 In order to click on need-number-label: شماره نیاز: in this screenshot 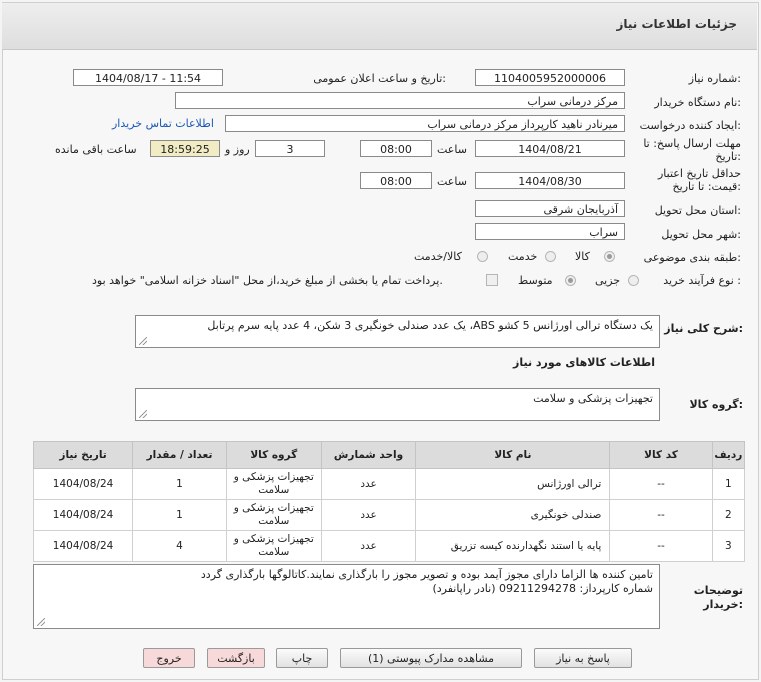, I will do `click(714, 78)`.